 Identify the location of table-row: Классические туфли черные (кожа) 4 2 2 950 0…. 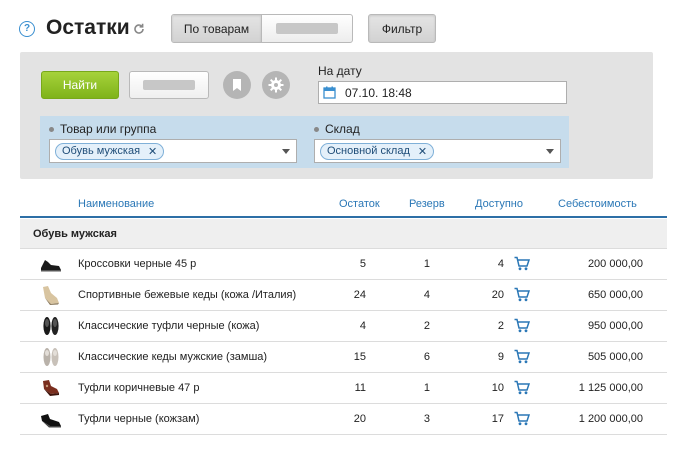
(343, 326).